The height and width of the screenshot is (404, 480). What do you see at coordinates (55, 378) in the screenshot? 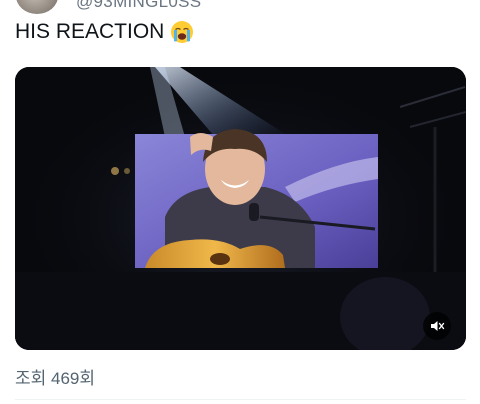
I see `view-count: 조회 469회` at bounding box center [55, 378].